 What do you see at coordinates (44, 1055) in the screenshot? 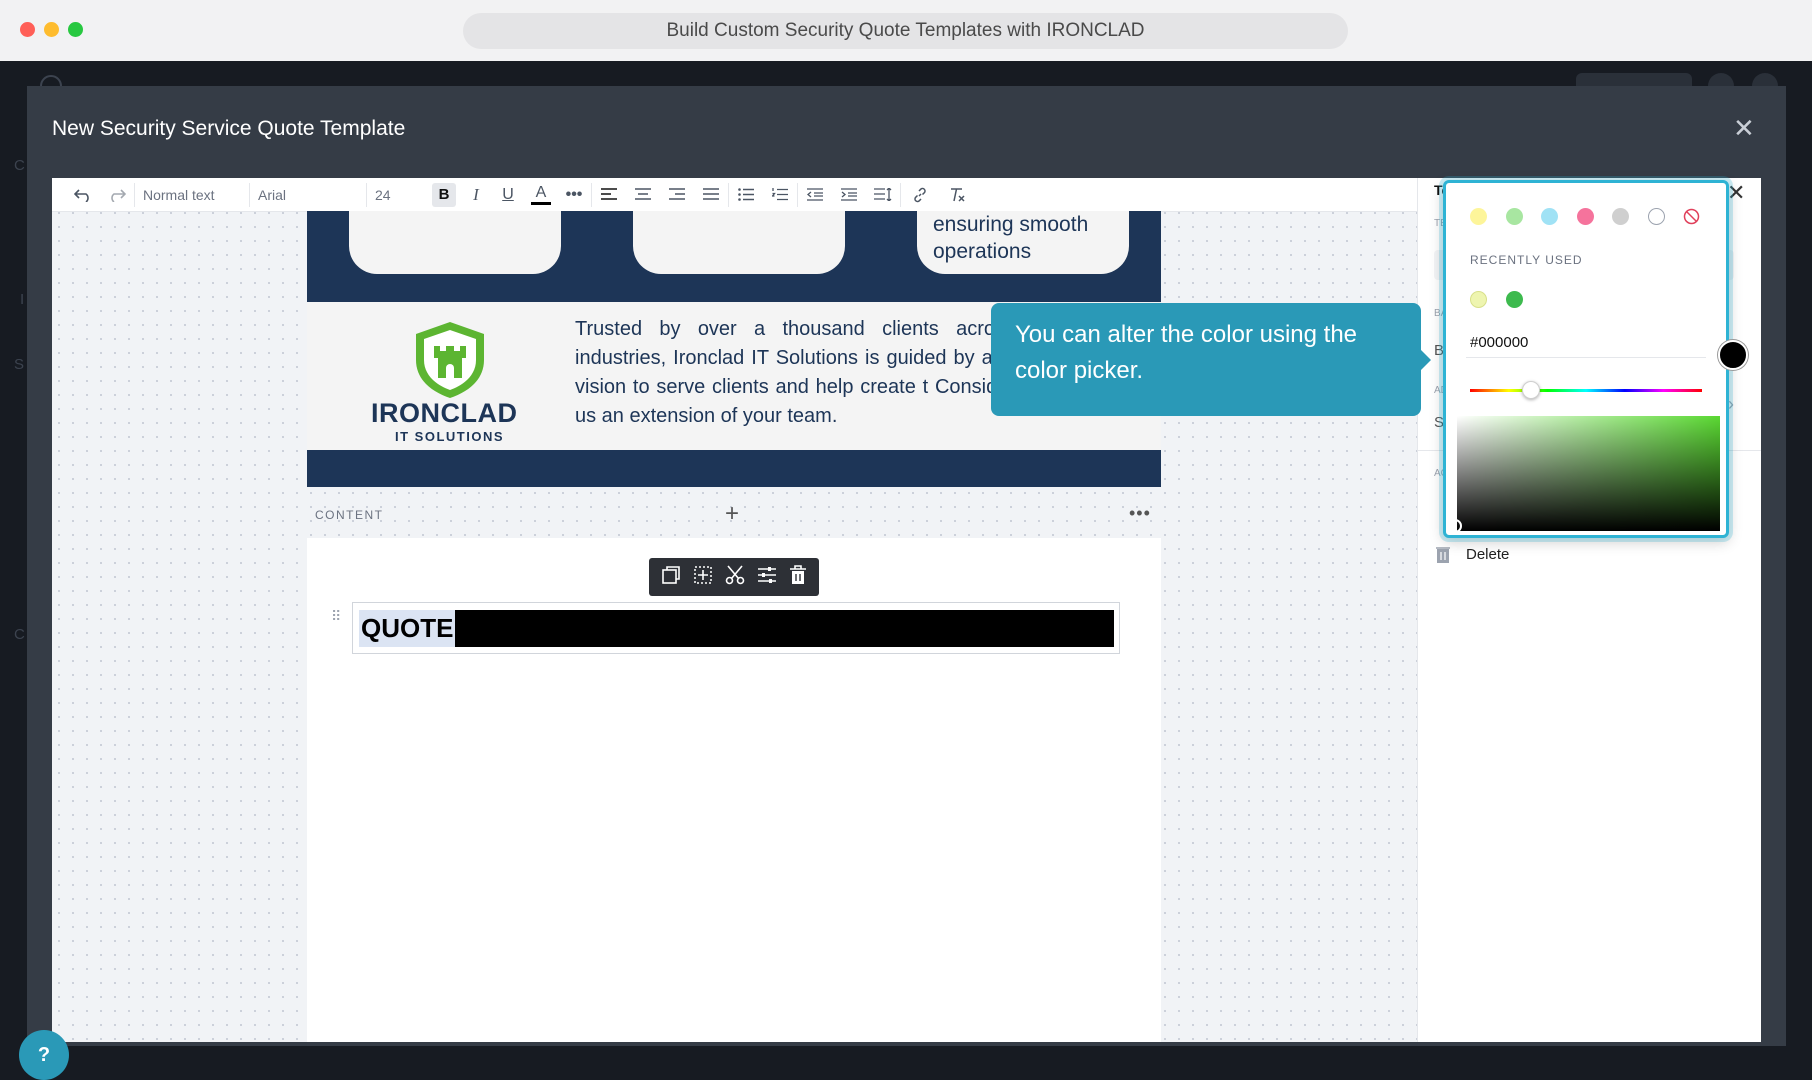
I see `help-button: ?` at bounding box center [44, 1055].